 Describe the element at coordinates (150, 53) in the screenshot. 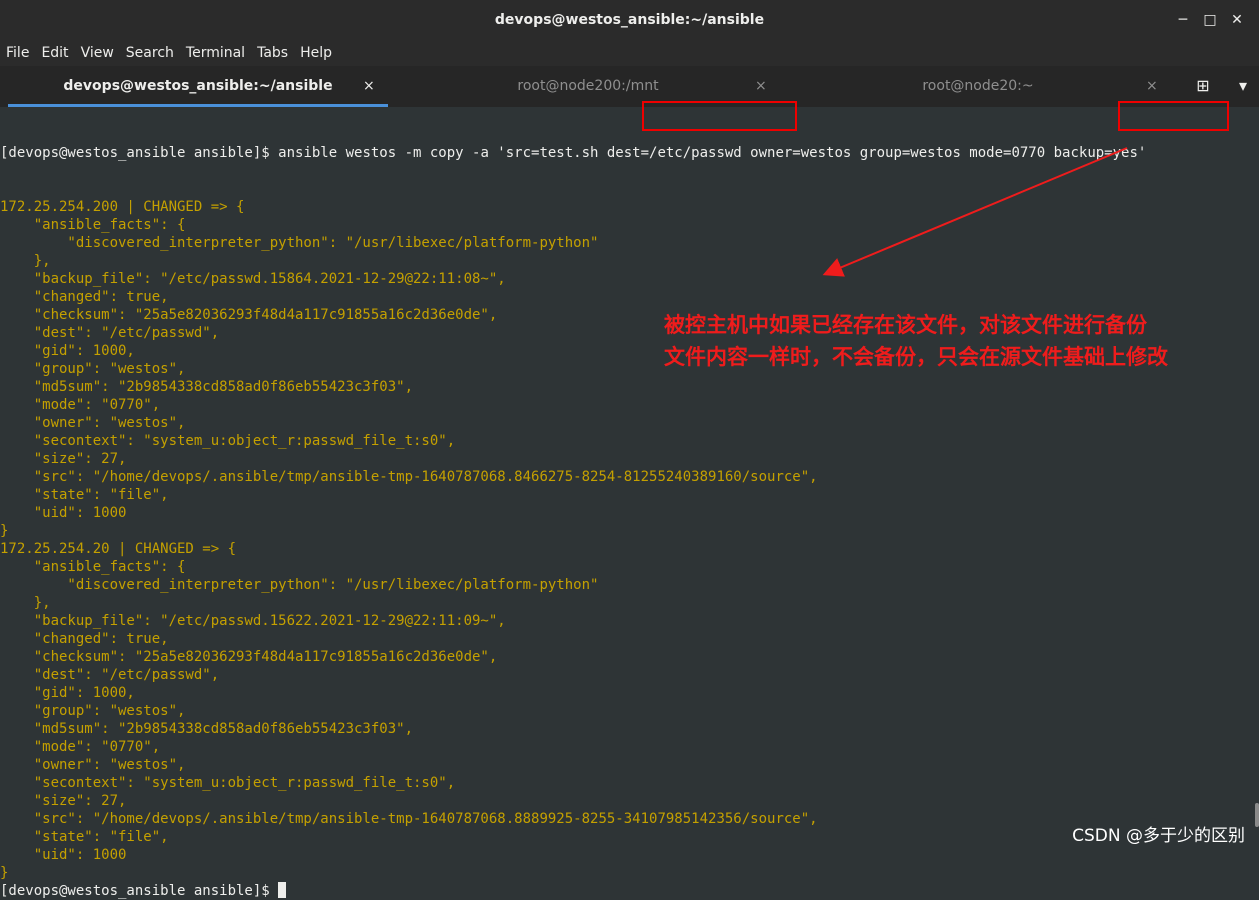

I see `menu-search: Search` at that location.